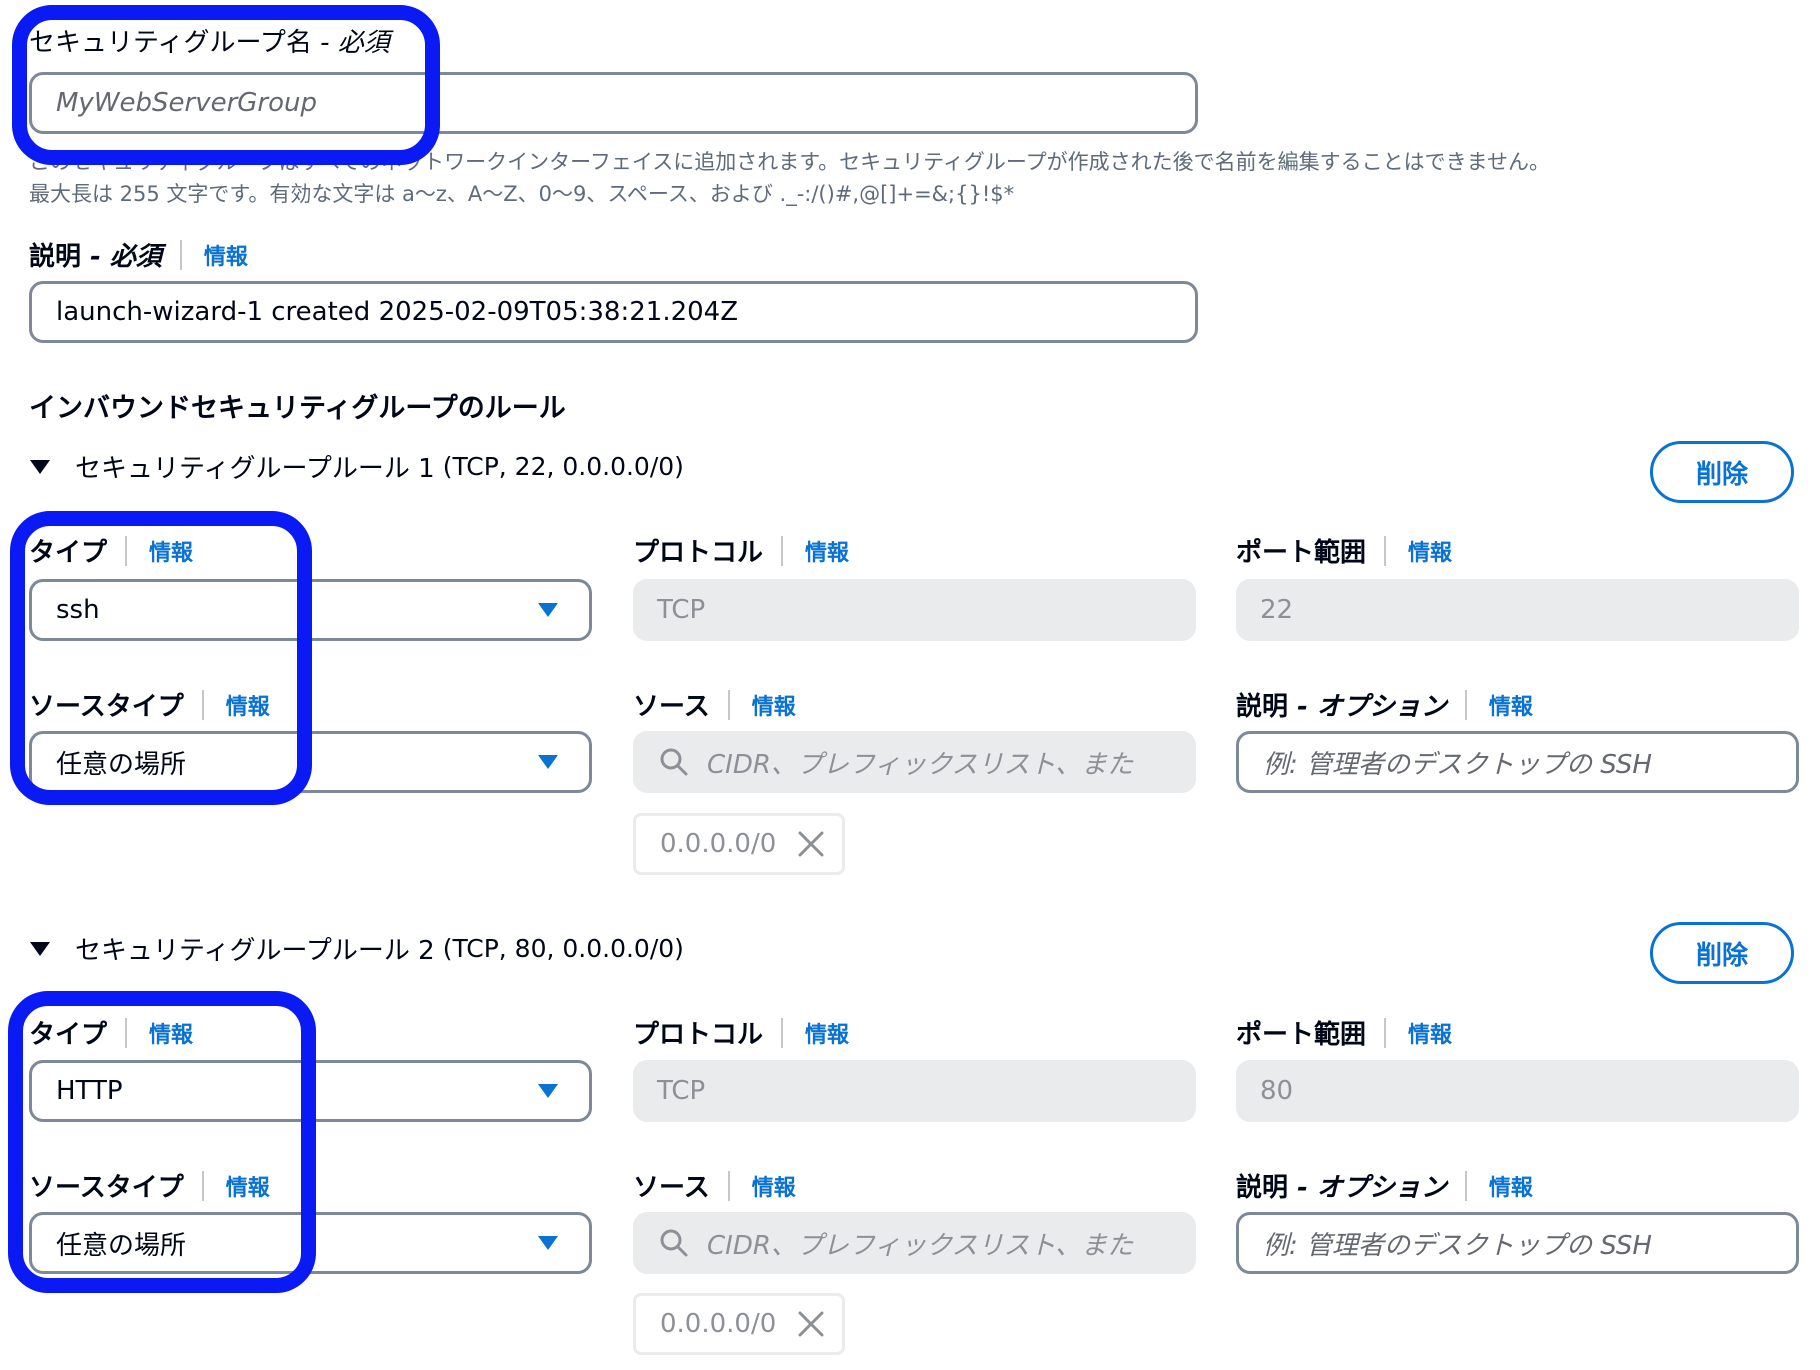 This screenshot has height=1370, width=1820. Describe the element at coordinates (106, 1188) in the screenshot. I see `rule-2-source-type-label: ソースタイプ` at that location.